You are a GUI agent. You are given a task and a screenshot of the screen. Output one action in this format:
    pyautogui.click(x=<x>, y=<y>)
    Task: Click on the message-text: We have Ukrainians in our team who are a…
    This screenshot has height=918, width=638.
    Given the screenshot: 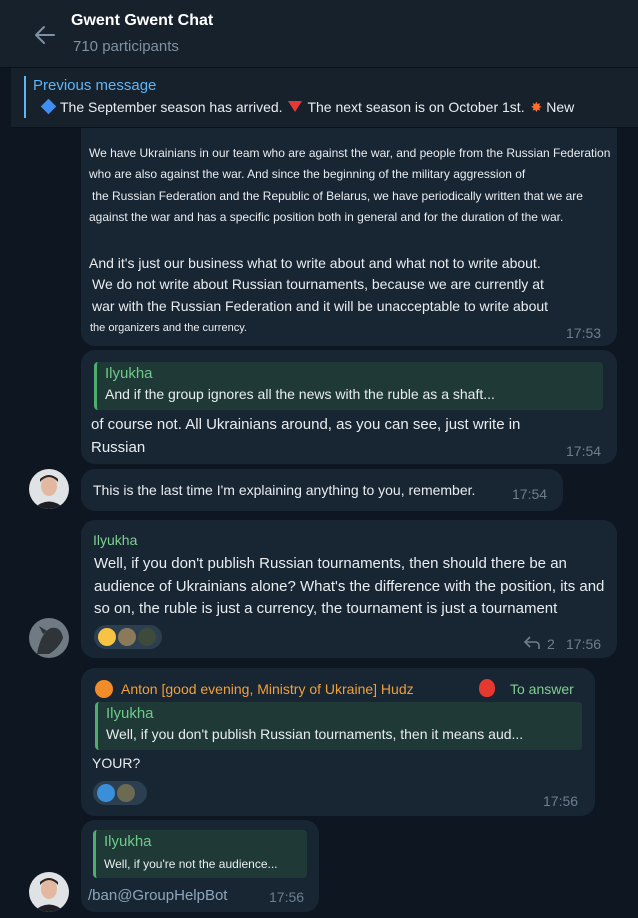 What is the action you would take?
    pyautogui.click(x=350, y=153)
    